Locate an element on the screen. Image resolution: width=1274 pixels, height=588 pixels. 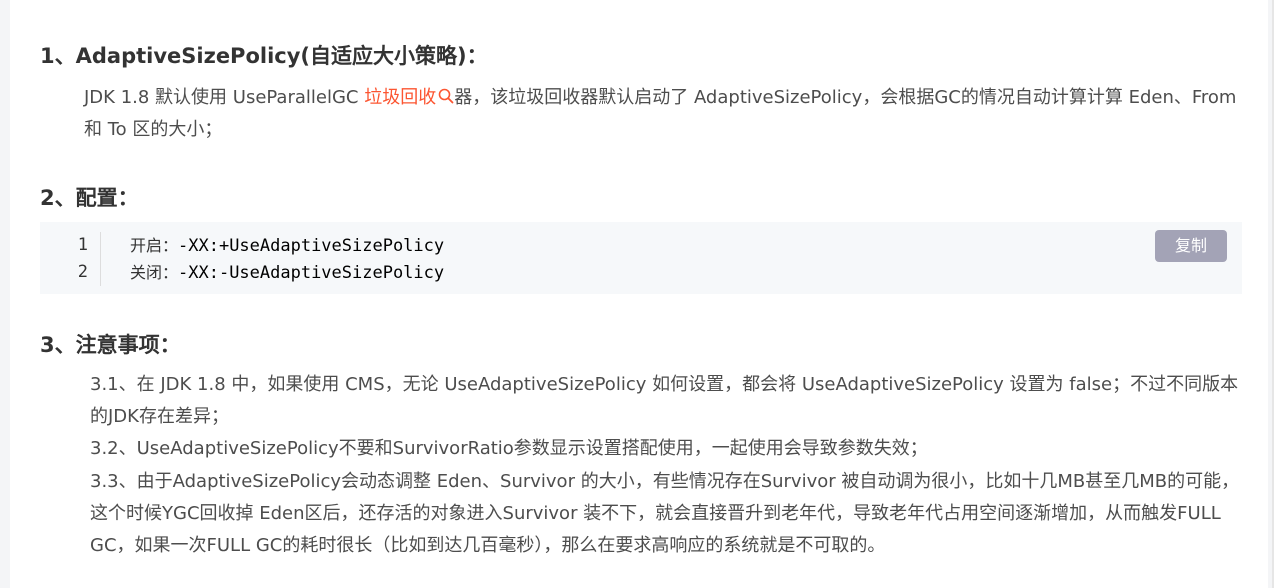
code-line-label: 开启： is located at coordinates (154, 245).